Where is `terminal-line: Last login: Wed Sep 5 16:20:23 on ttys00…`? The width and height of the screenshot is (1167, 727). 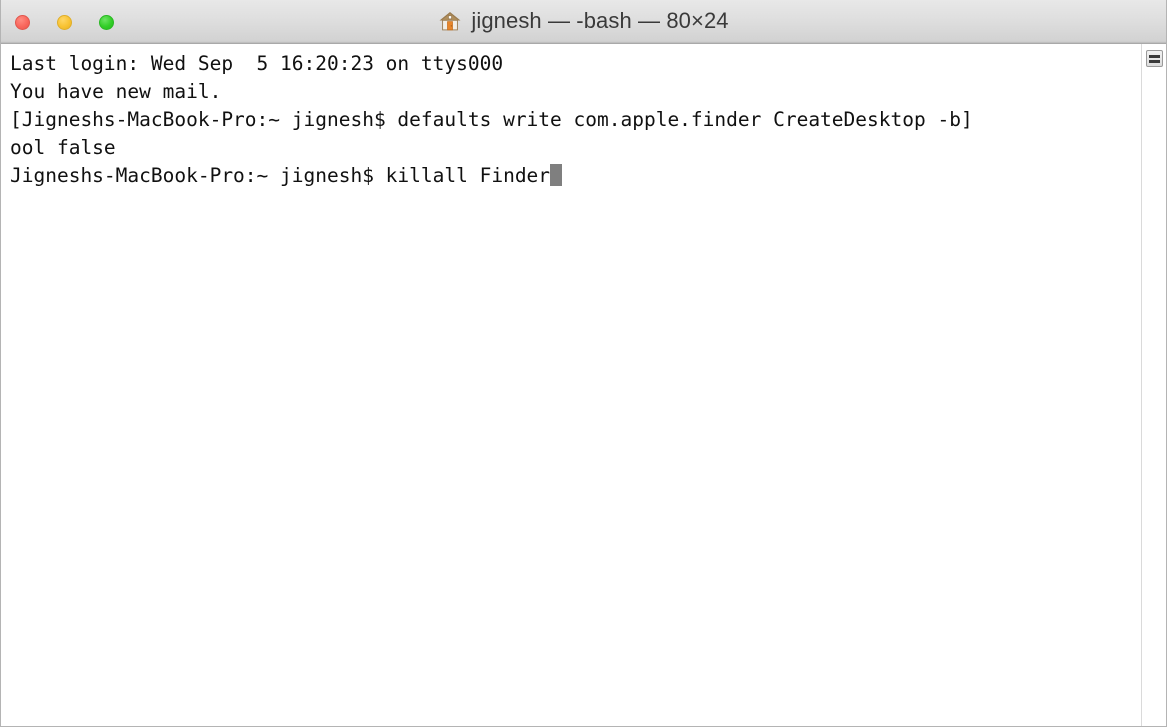 terminal-line: Last login: Wed Sep 5 16:20:23 on ttys00… is located at coordinates (257, 63).